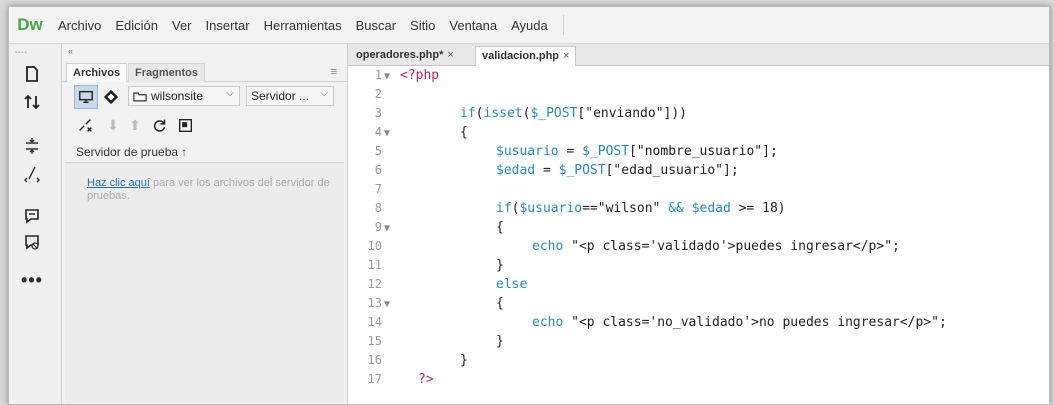 The image size is (1054, 405). What do you see at coordinates (182, 25) in the screenshot?
I see `menu-ver: Ver` at bounding box center [182, 25].